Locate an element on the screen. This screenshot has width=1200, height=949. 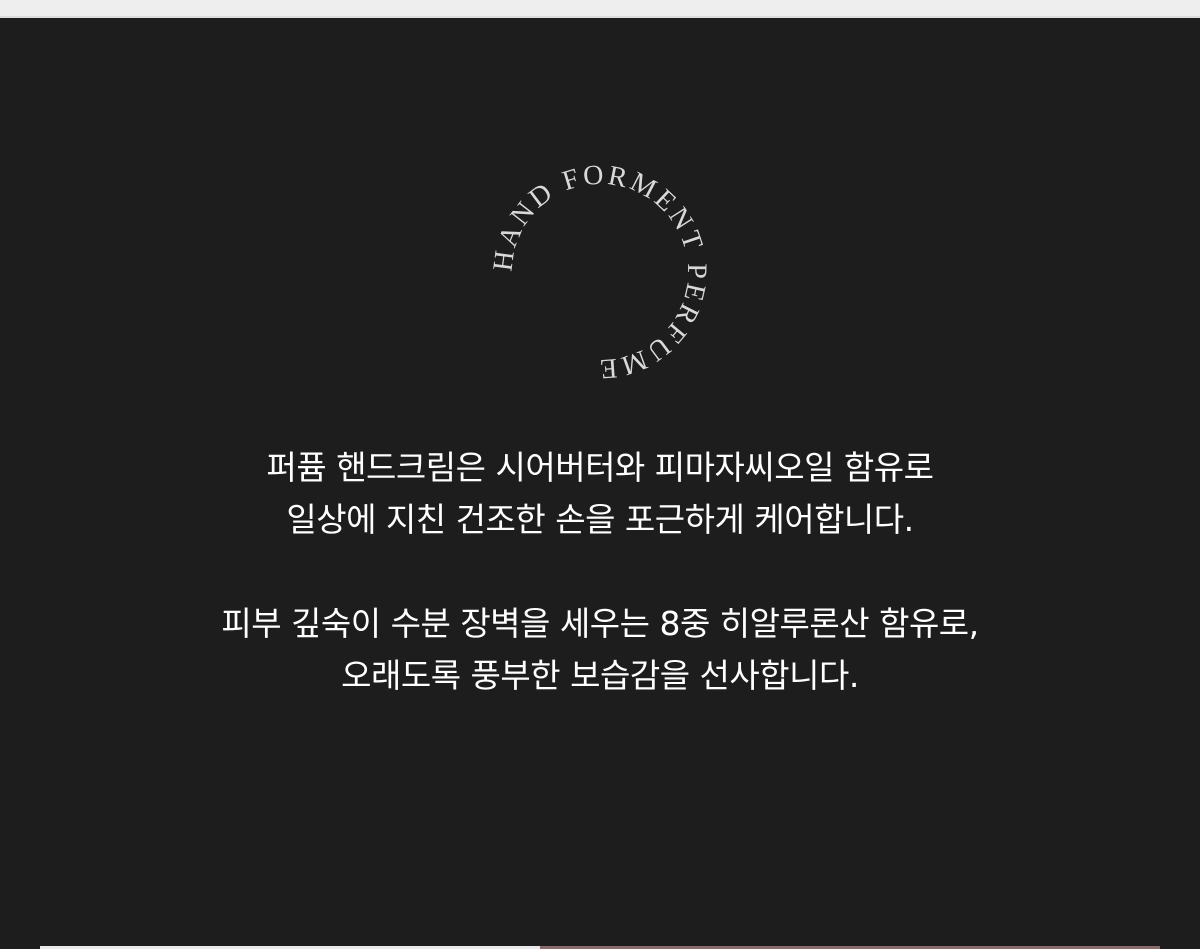
description-line: 일상에 지친 건조한 손을 포근하게 케어합니다. is located at coordinates (600, 519).